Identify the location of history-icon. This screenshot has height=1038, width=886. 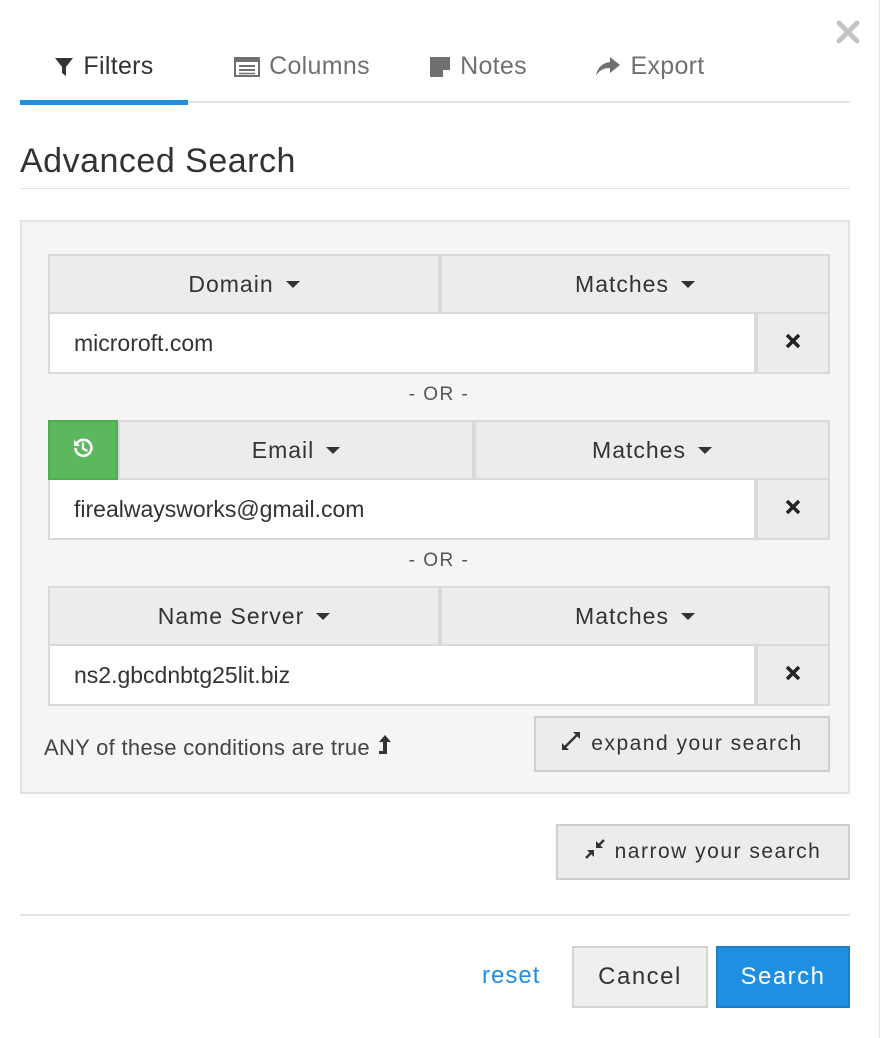
(83, 450).